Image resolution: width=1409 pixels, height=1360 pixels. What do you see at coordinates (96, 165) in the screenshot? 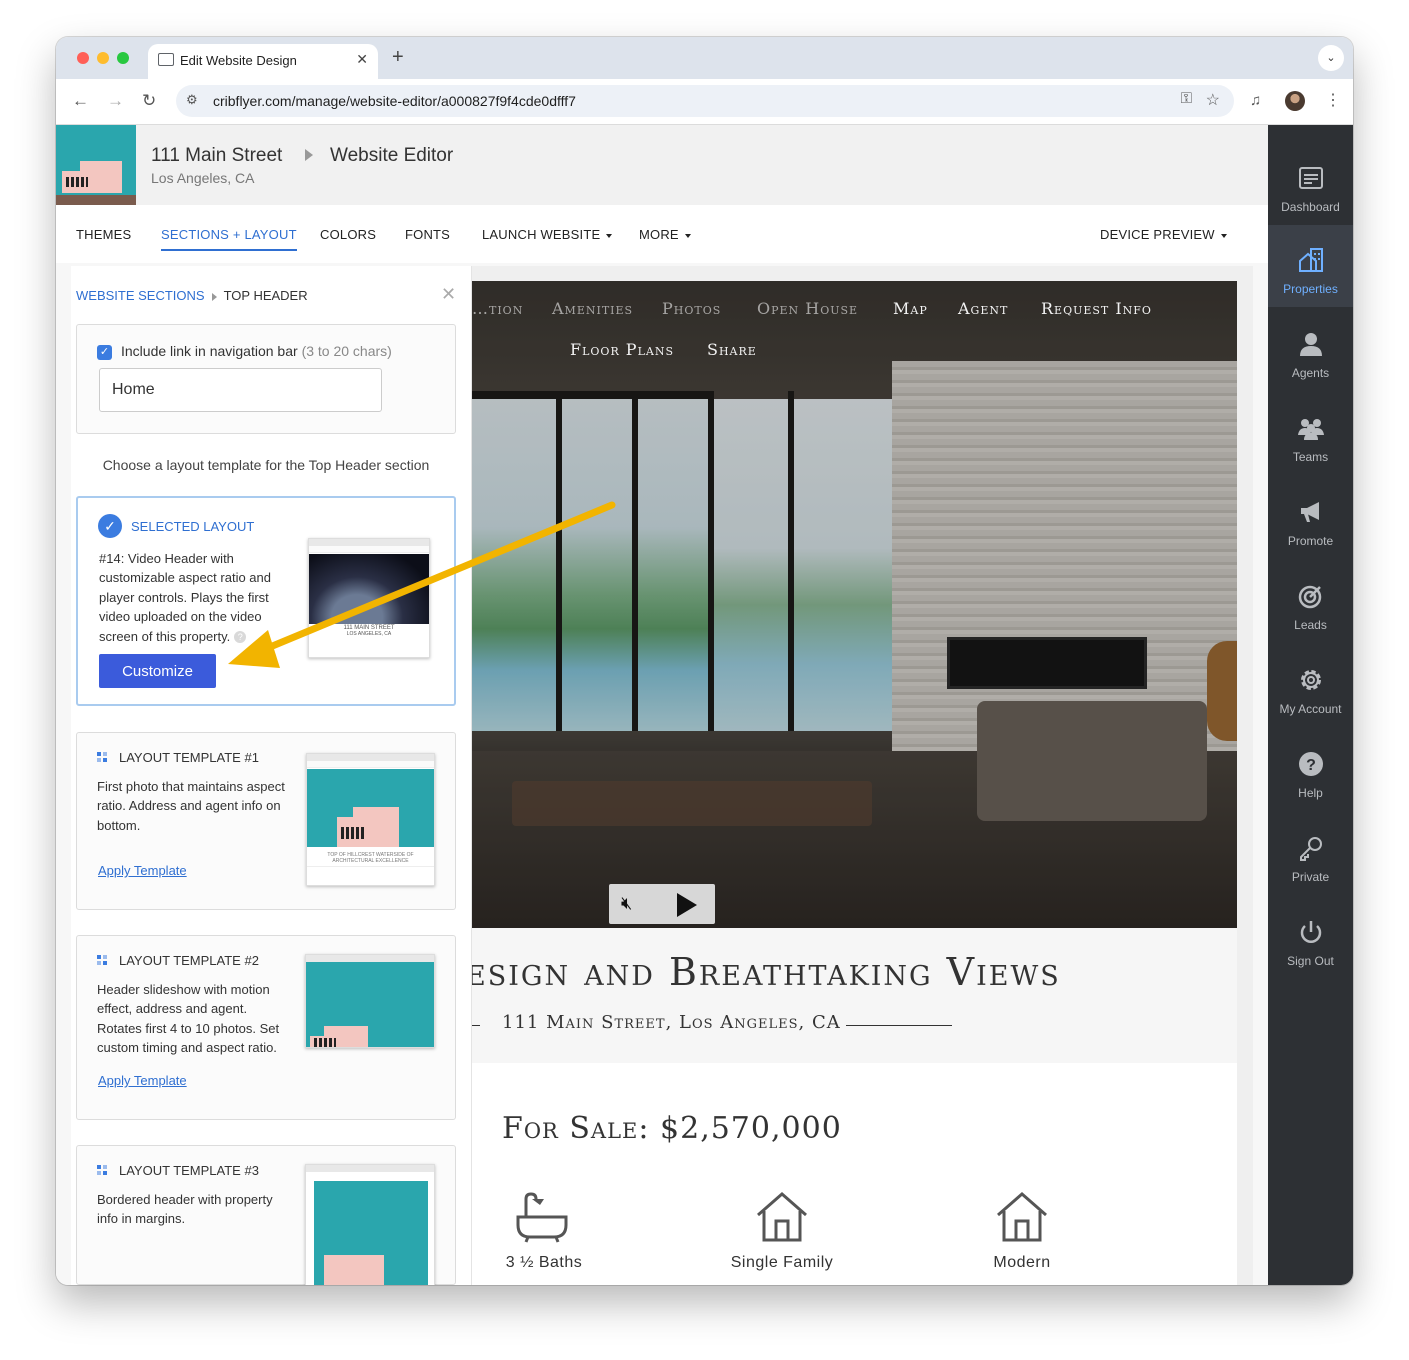
I see `property-thumbnail` at bounding box center [96, 165].